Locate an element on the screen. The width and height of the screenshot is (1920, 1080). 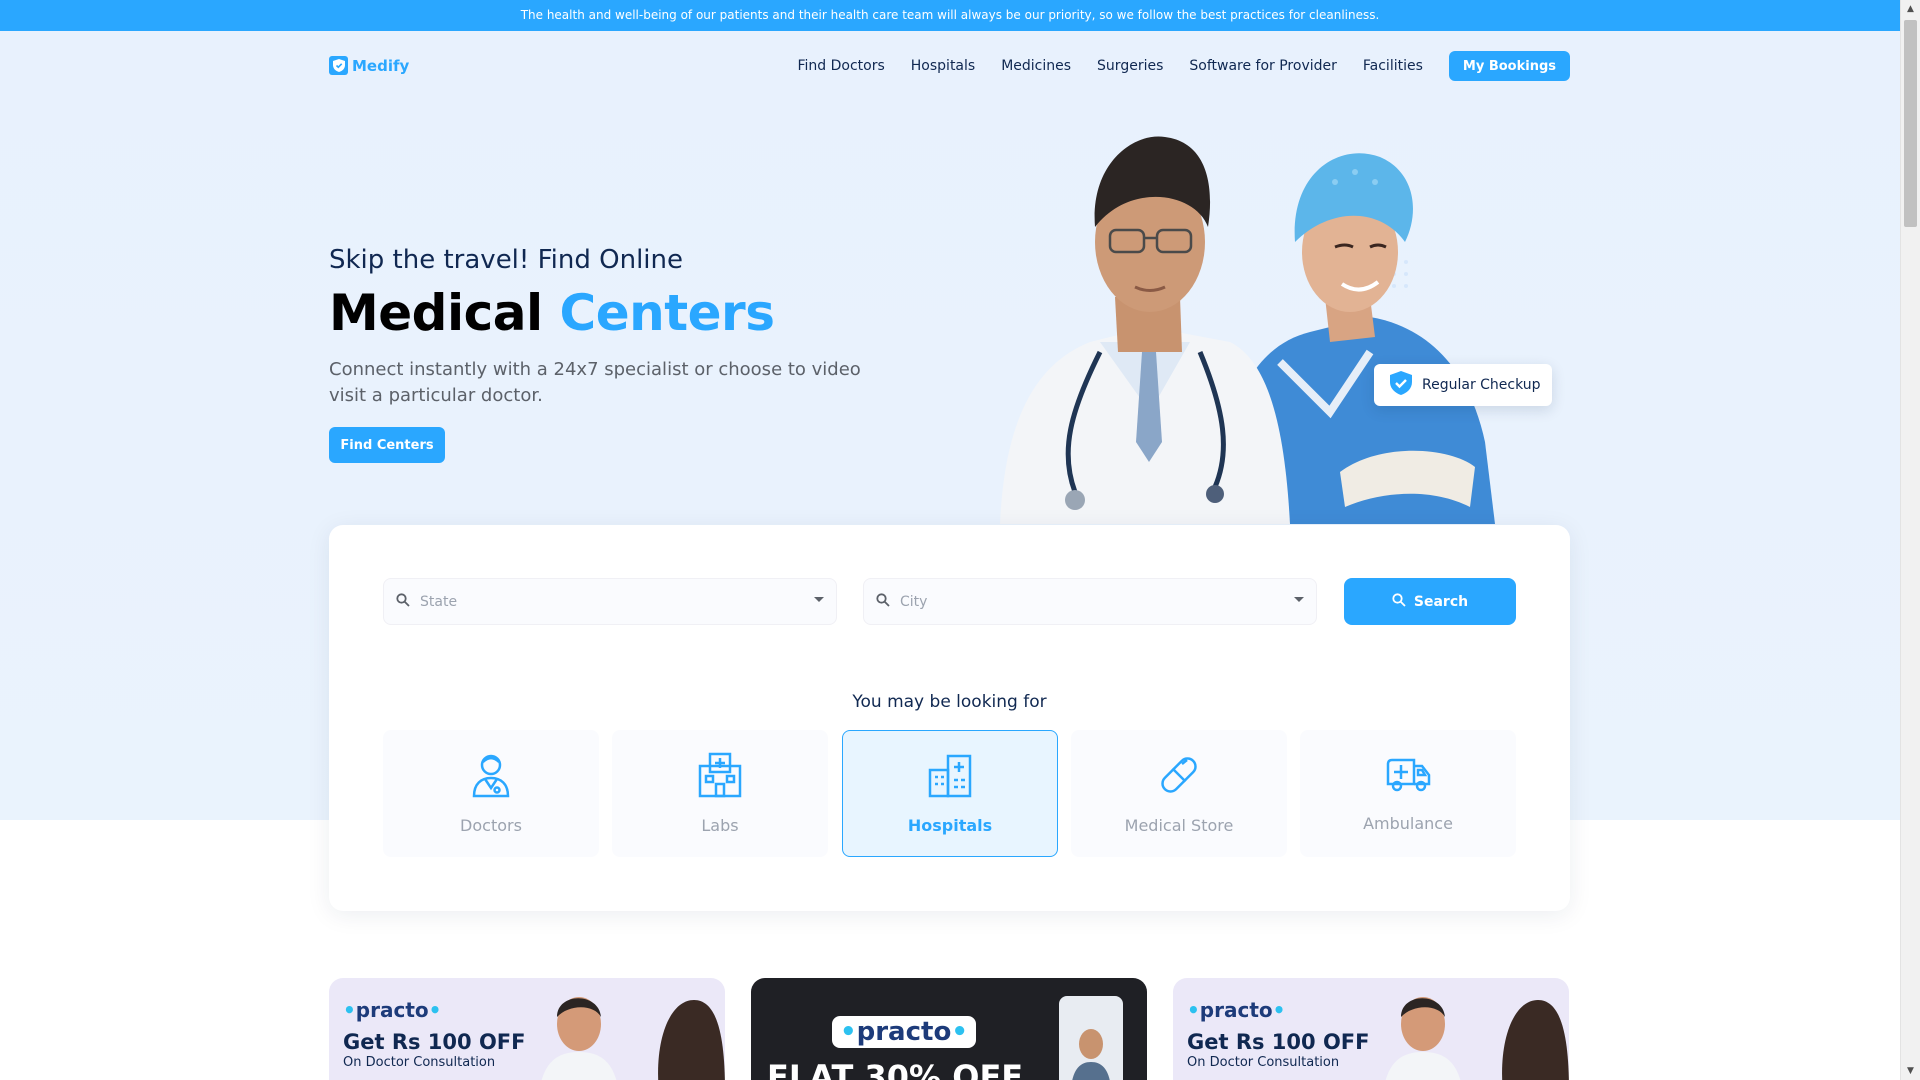
offer-phone-image is located at coordinates (1091, 1038).